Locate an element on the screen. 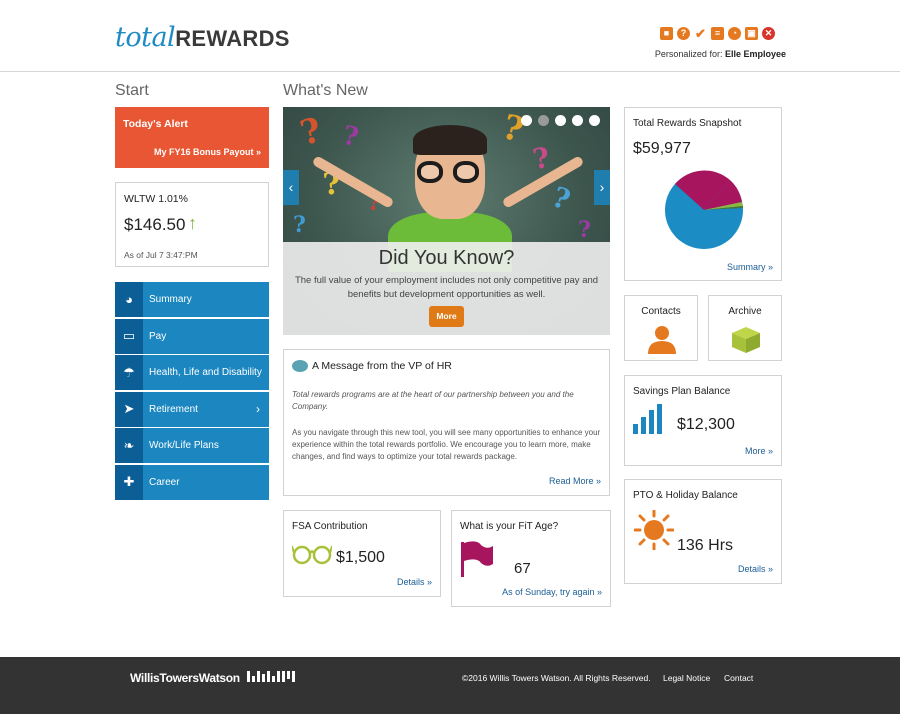 The image size is (900, 714). personalized-for: Personalized for: Elle Employee is located at coordinates (720, 54).